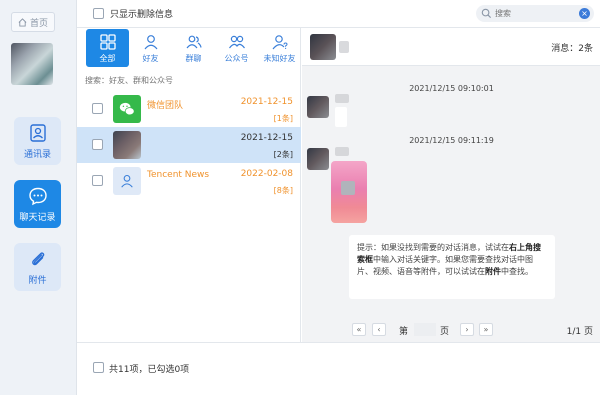 The image size is (600, 395). I want to click on tab-unknown-friends-label: 未知好友, so click(279, 58).